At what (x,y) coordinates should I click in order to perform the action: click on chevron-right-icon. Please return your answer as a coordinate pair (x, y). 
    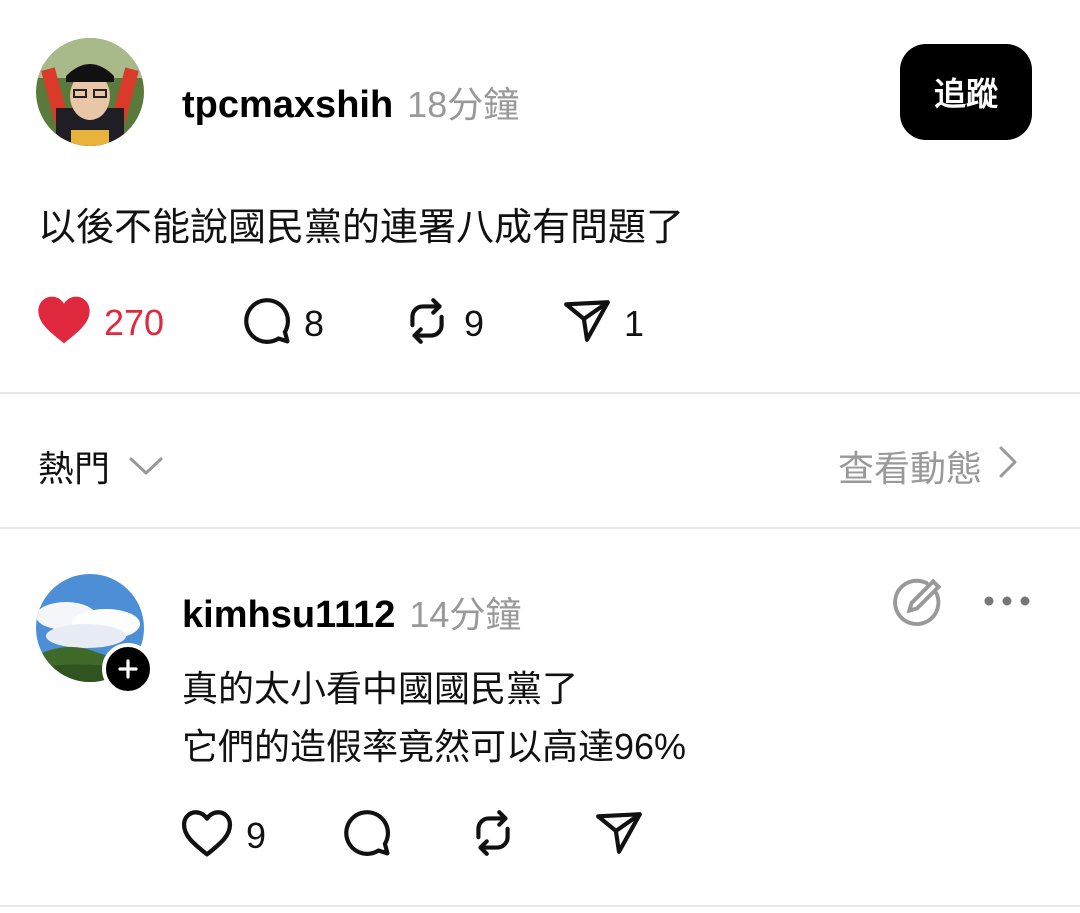
    Looking at the image, I should click on (1008, 466).